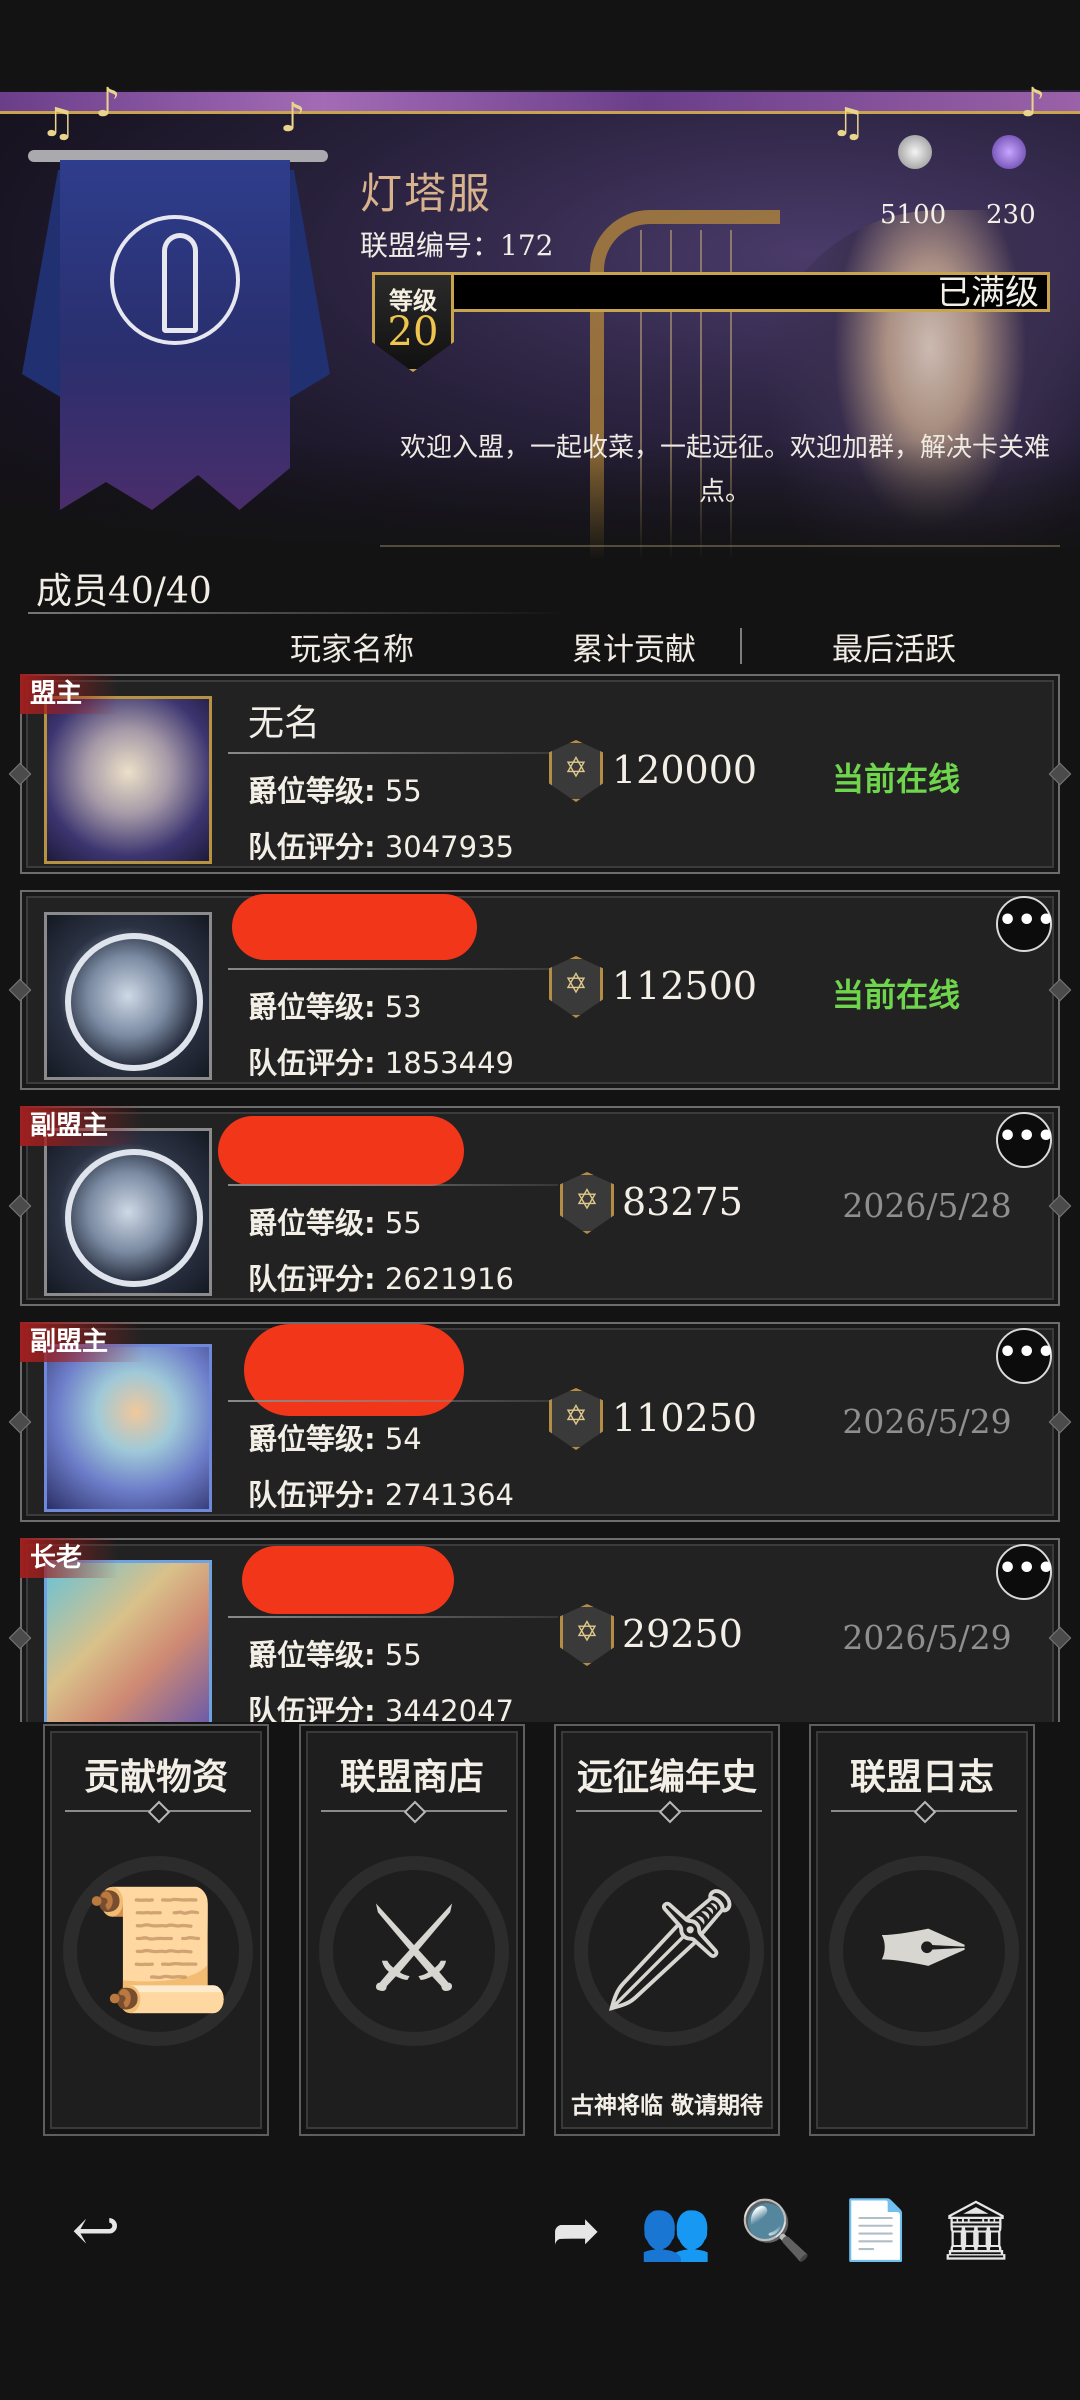 Image resolution: width=1080 pixels, height=2400 pixels. I want to click on member-team-score: 队伍评分: 2621916, so click(381, 1277).